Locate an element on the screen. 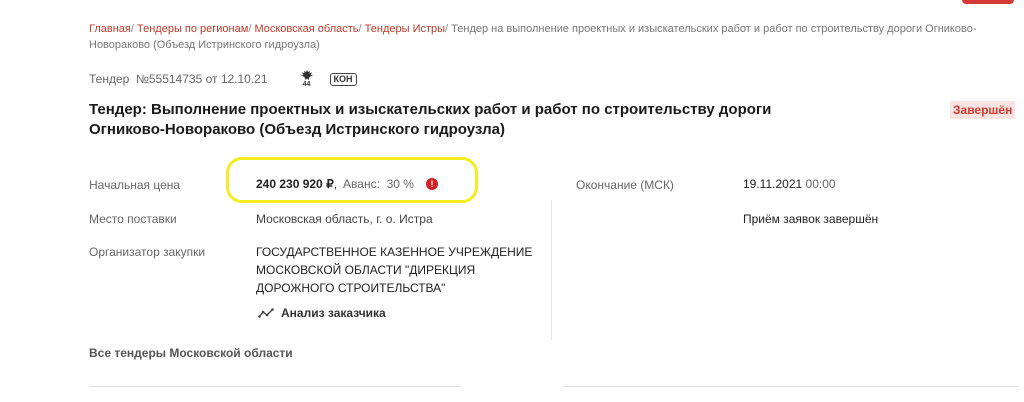  end-datetime: 19.11.2021 00:00 is located at coordinates (789, 184).